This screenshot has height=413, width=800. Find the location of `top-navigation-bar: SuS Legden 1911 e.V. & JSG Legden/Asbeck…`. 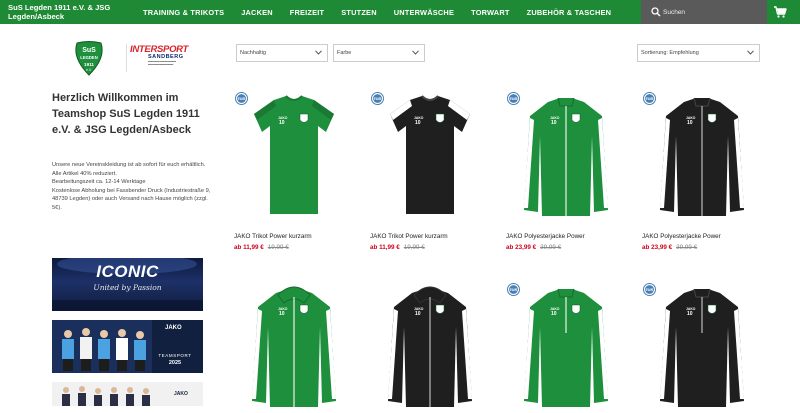

top-navigation-bar: SuS Legden 1911 e.V. & JSG Legden/Asbeck… is located at coordinates (400, 12).